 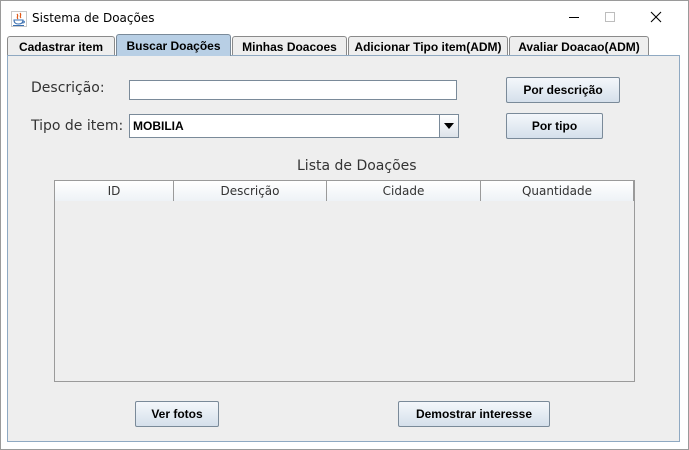 I want to click on column-header-quantidade: Quantidade, so click(x=557, y=191).